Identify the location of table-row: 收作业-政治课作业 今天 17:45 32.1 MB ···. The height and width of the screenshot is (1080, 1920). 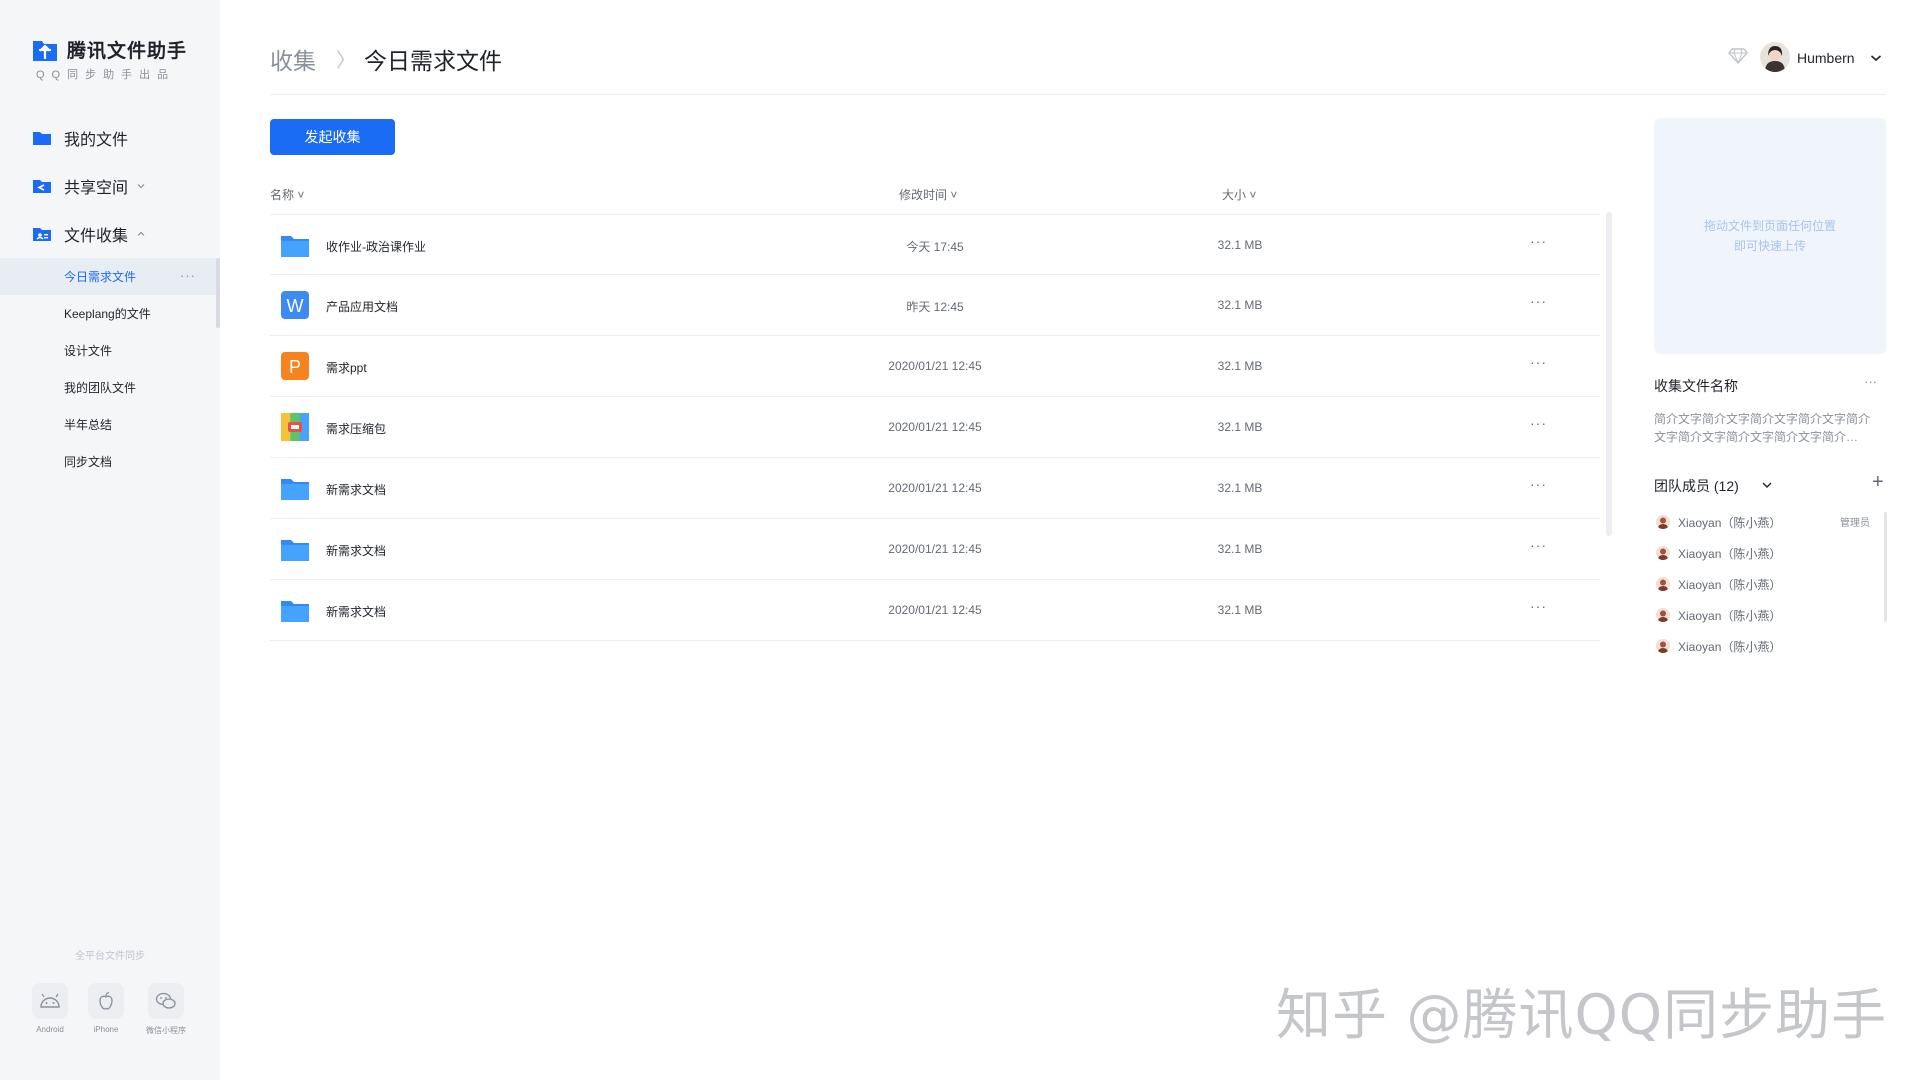
(935, 244).